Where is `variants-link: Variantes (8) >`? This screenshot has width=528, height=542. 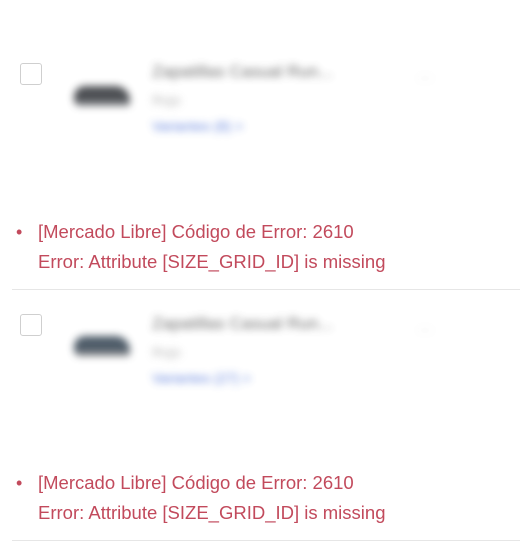 variants-link: Variantes (8) > is located at coordinates (282, 127).